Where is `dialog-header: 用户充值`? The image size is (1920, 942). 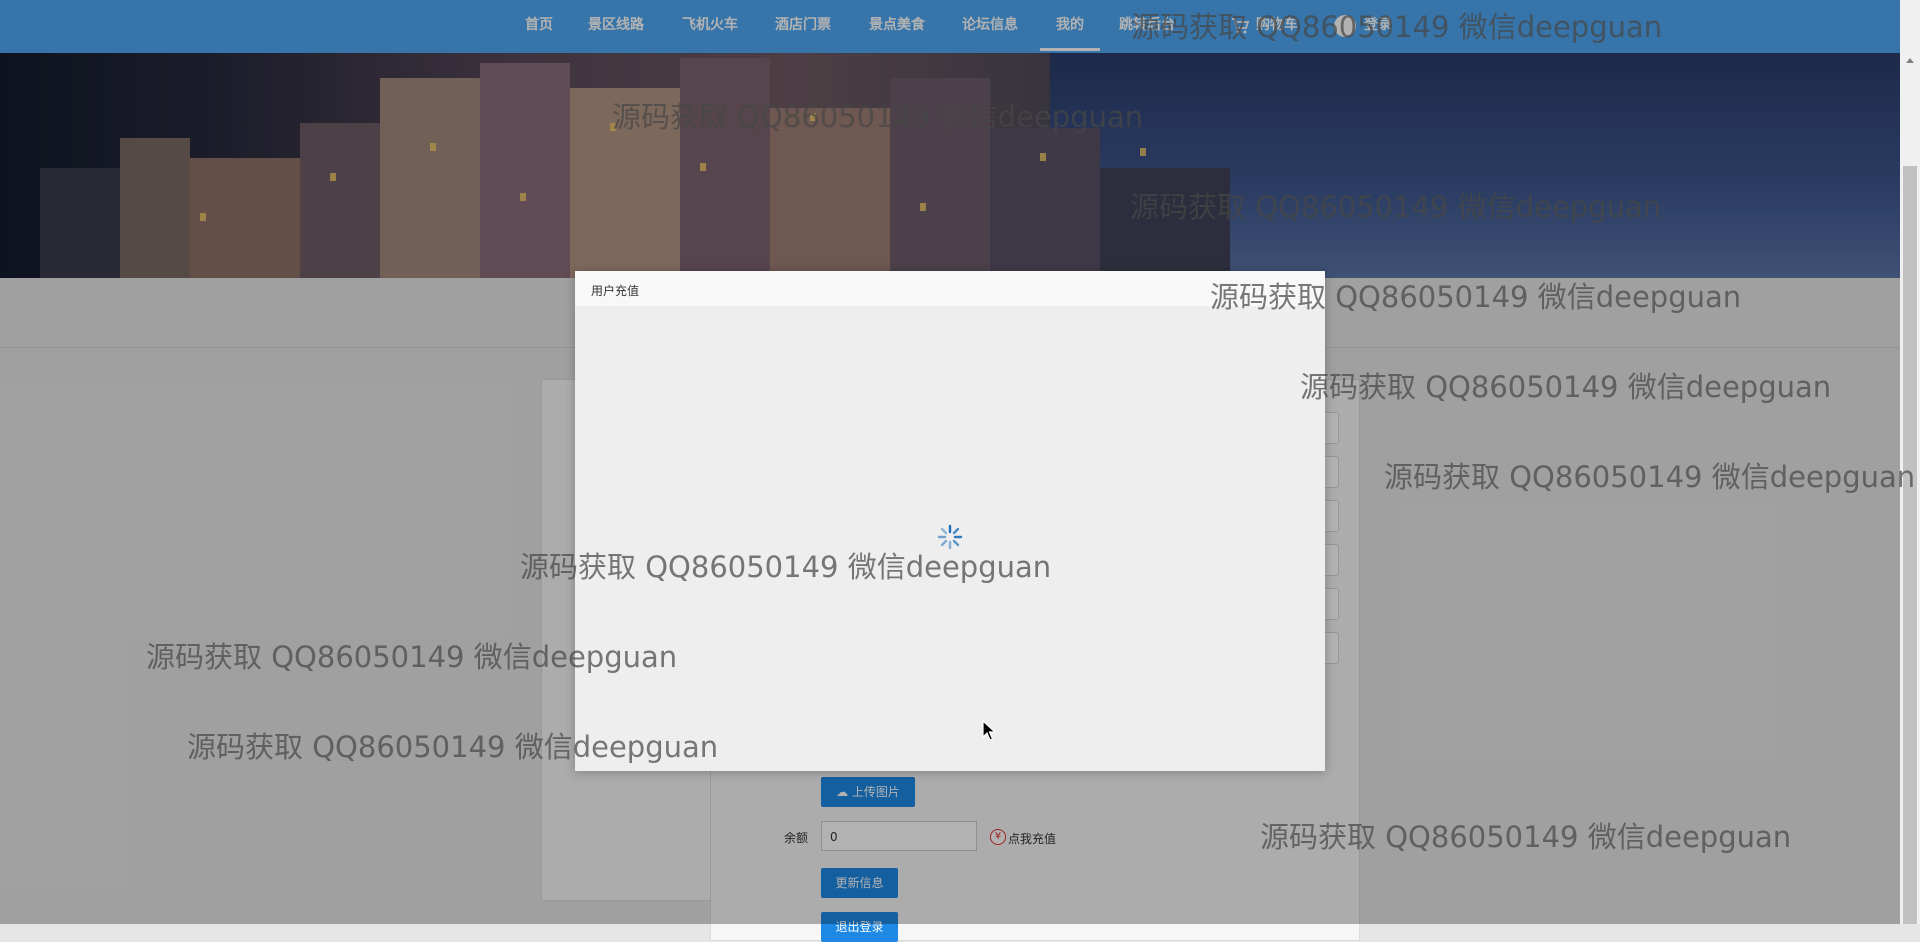
dialog-header: 用户充值 is located at coordinates (950, 289).